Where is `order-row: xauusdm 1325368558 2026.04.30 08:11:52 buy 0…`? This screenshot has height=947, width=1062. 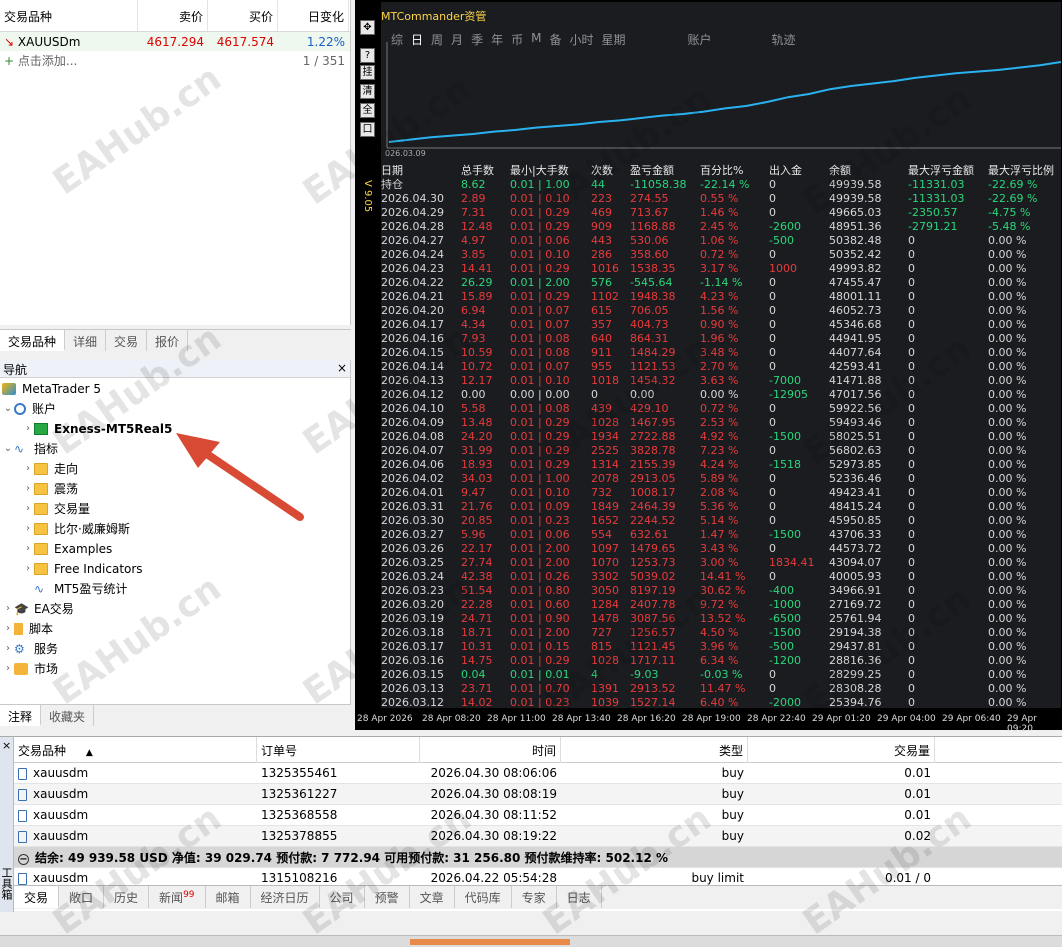 order-row: xauusdm 1325368558 2026.04.30 08:11:52 buy 0… is located at coordinates (538, 815).